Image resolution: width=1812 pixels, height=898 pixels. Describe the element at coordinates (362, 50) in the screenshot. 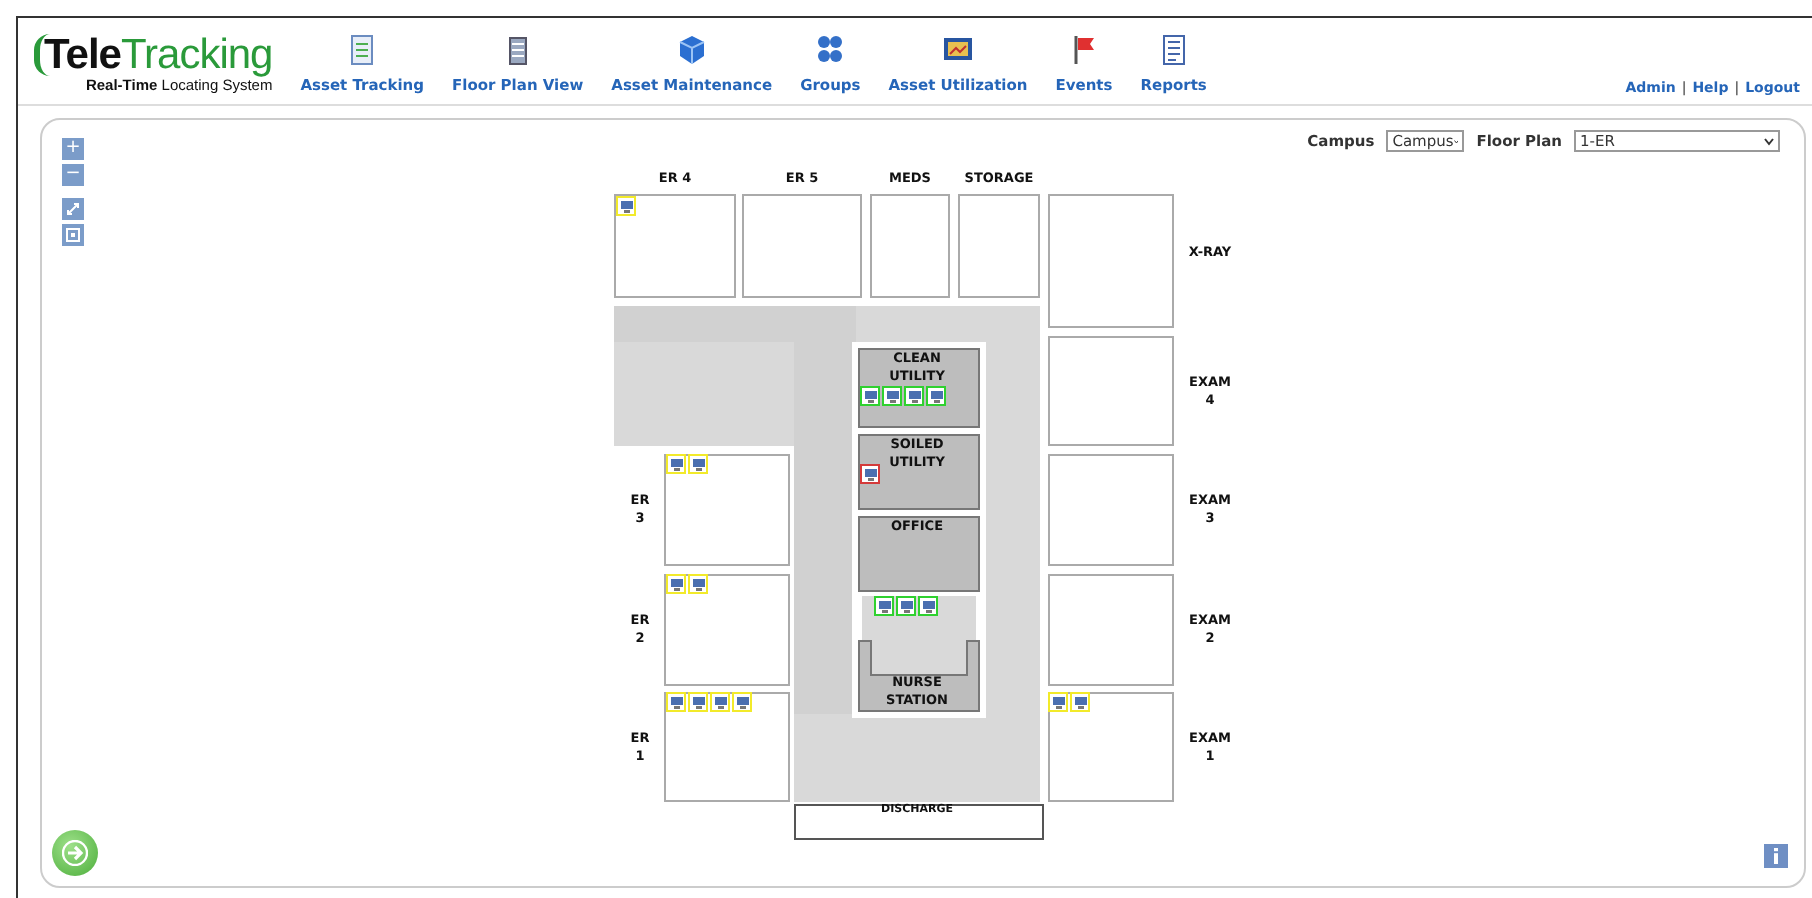

I see `checklist-icon` at that location.